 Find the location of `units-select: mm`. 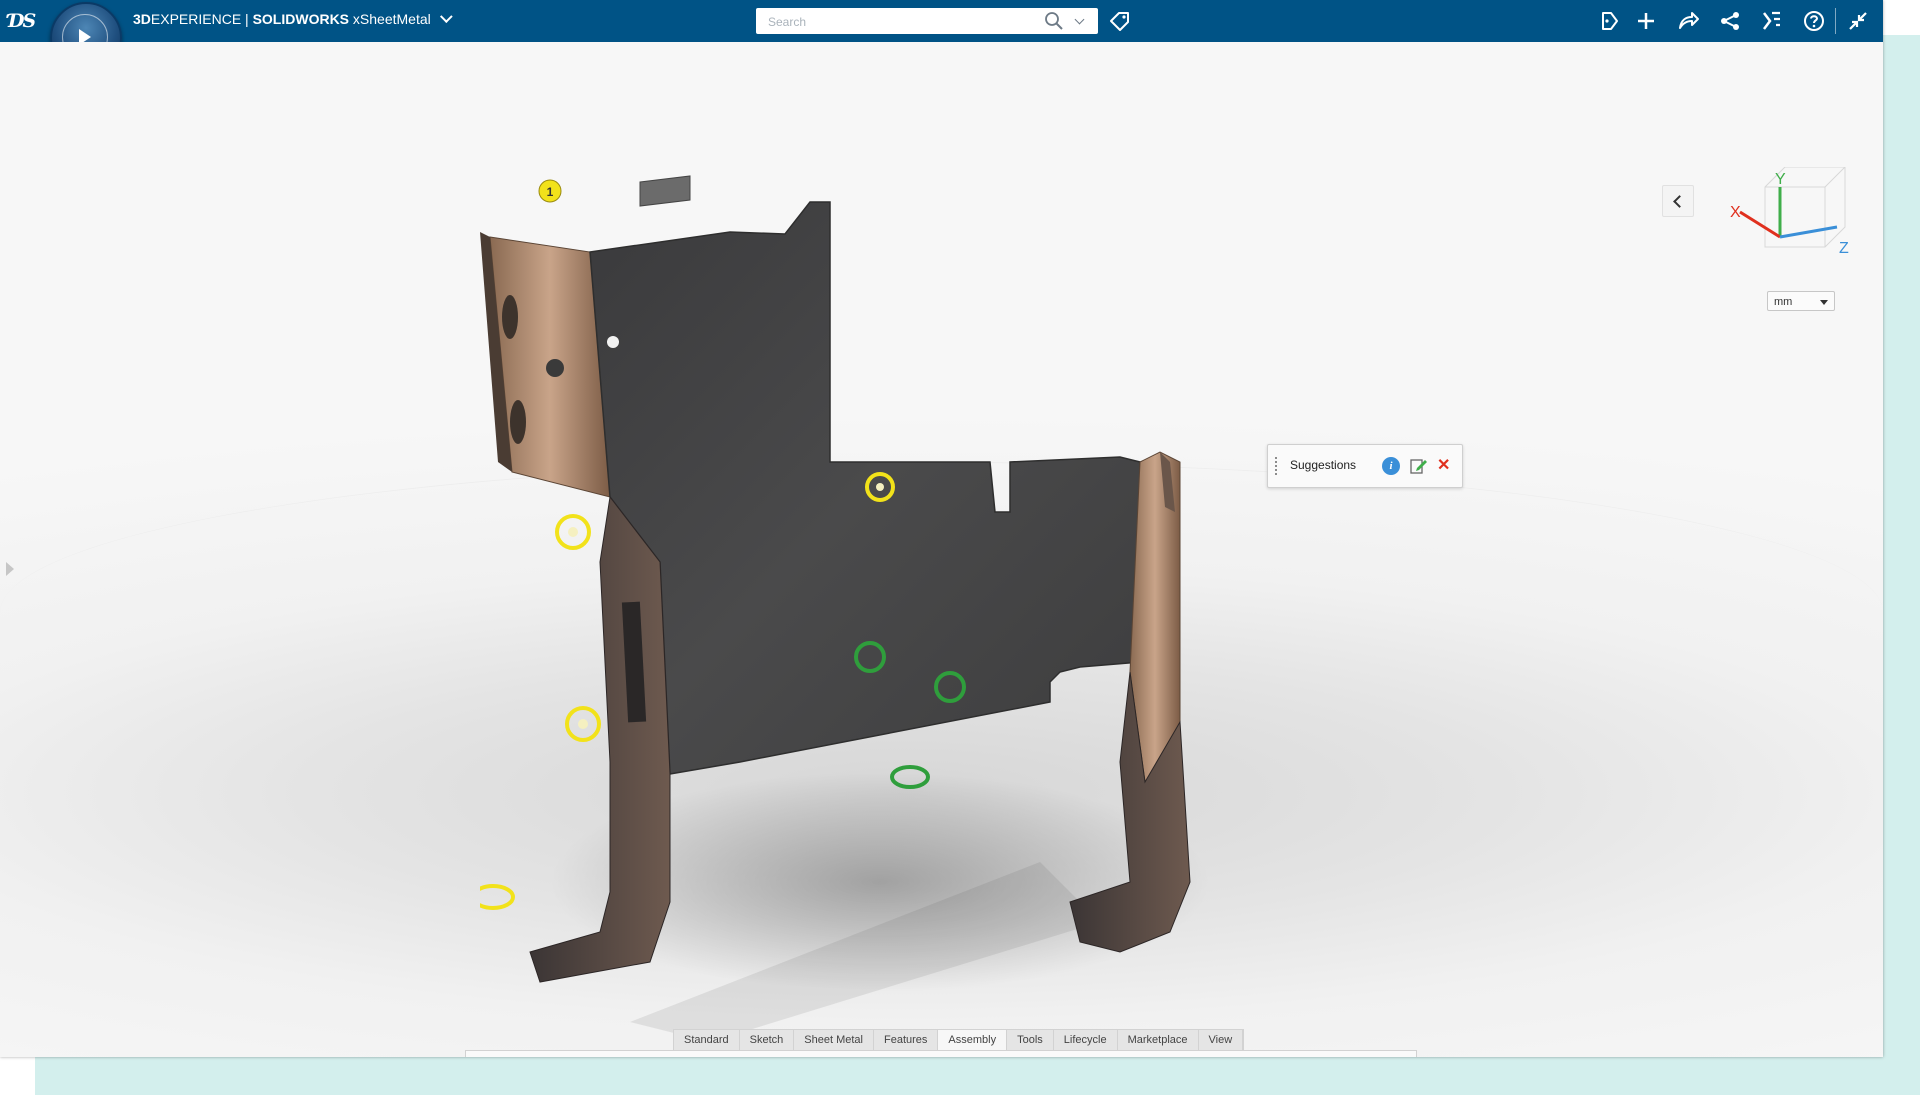

units-select: mm is located at coordinates (1801, 301).